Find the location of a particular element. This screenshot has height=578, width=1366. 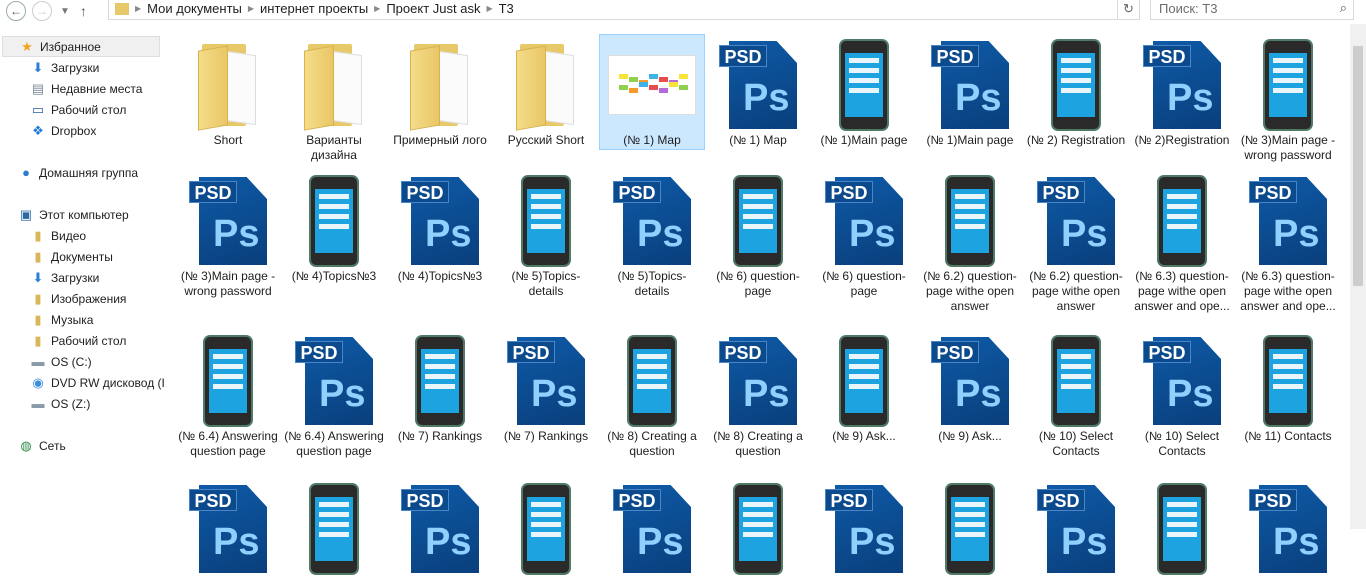

file-item: PSD Ps (№ 2)Registration is located at coordinates (1182, 102).